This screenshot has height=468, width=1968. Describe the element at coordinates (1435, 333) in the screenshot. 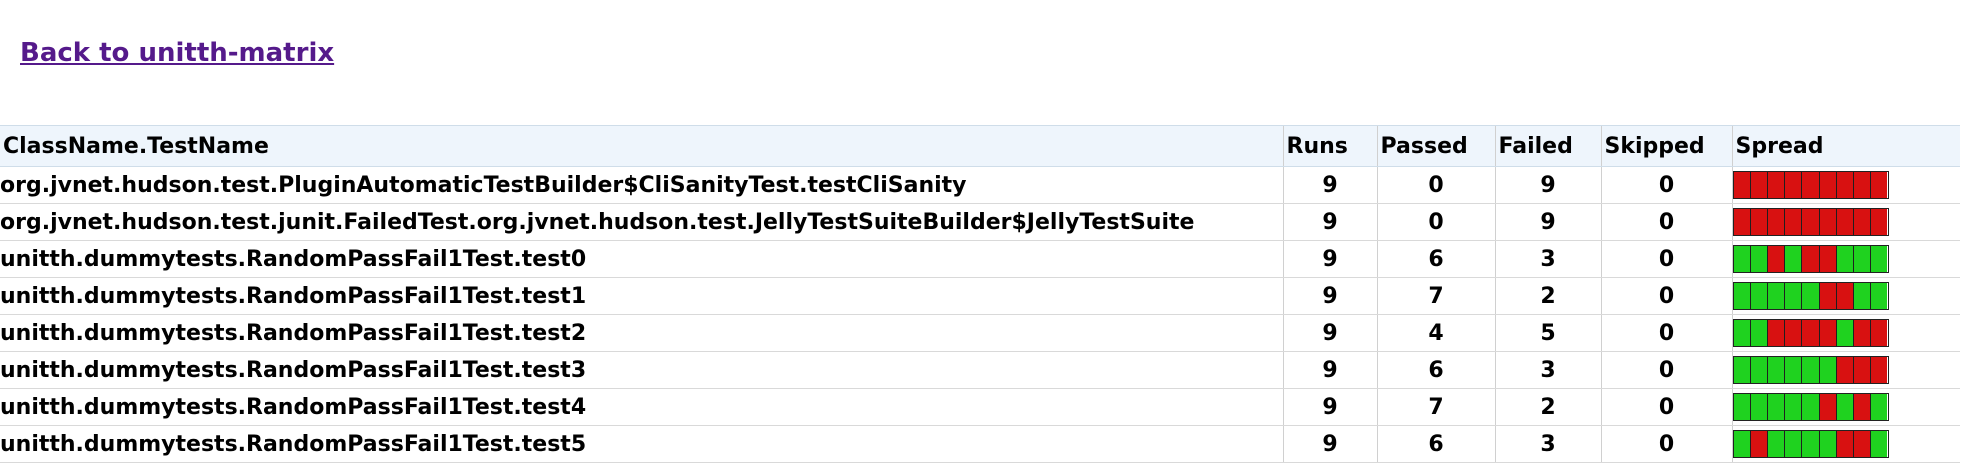

I see `passed-cell: 4` at that location.